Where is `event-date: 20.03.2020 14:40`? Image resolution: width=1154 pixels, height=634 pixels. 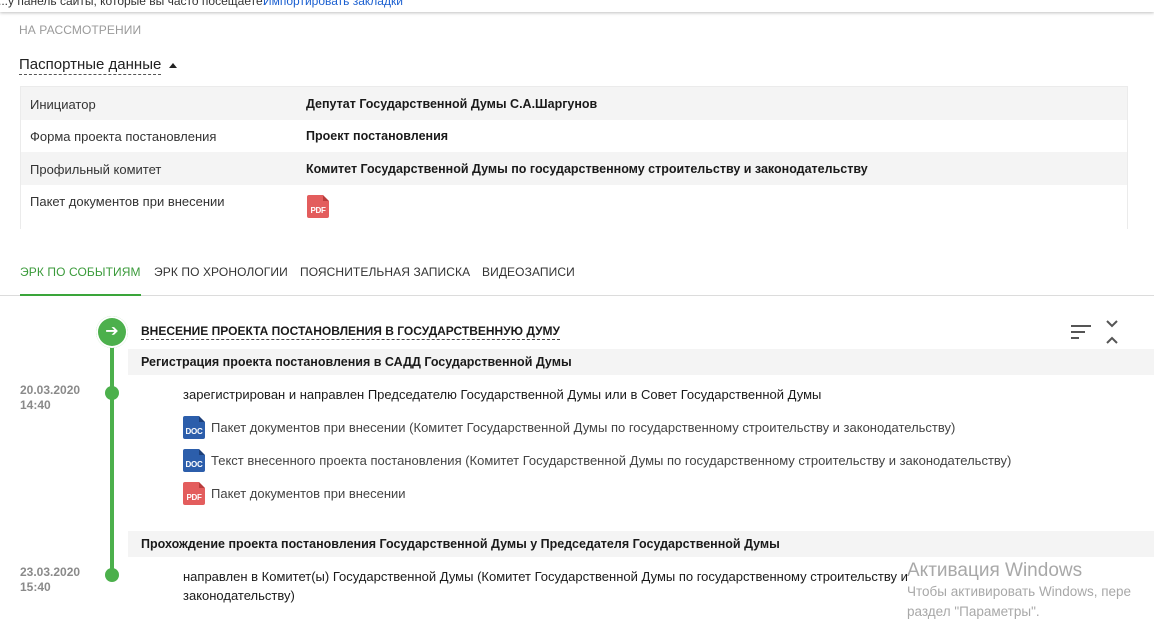 event-date: 20.03.2020 14:40 is located at coordinates (50, 398).